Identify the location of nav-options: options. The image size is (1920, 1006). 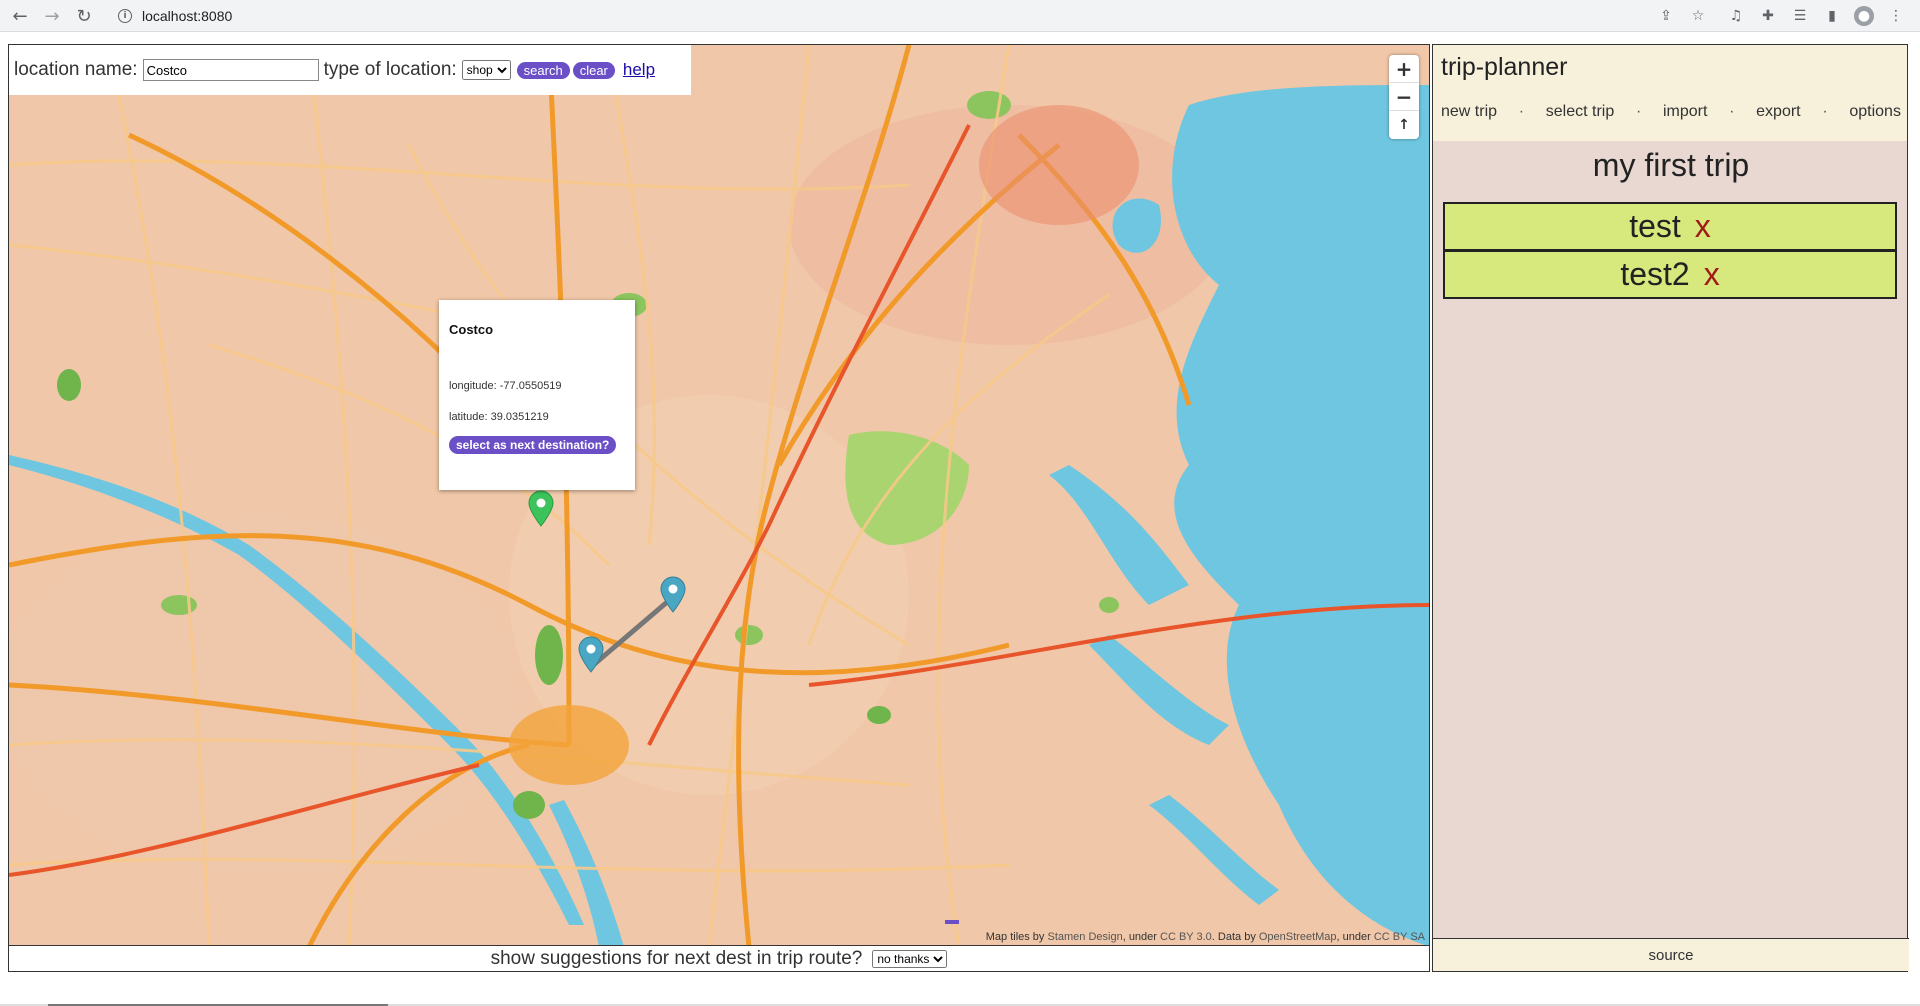
(1875, 112).